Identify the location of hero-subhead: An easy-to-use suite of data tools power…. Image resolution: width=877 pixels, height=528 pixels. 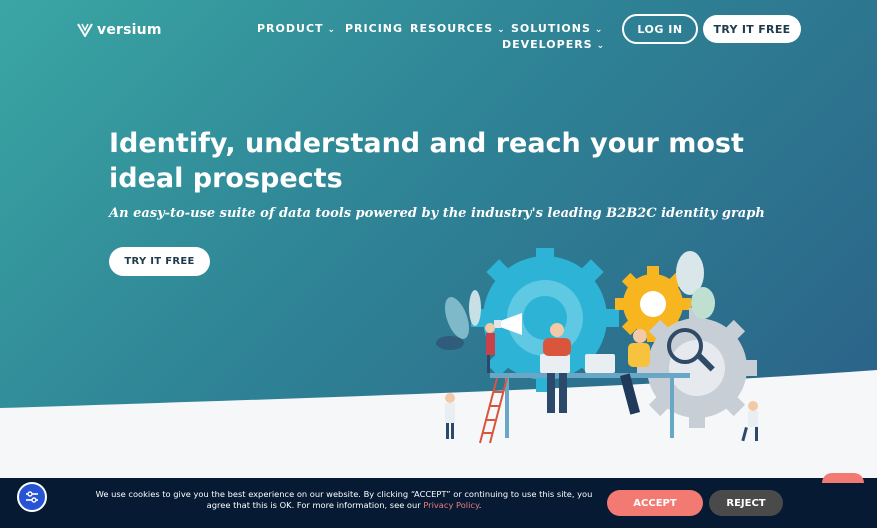
(437, 213).